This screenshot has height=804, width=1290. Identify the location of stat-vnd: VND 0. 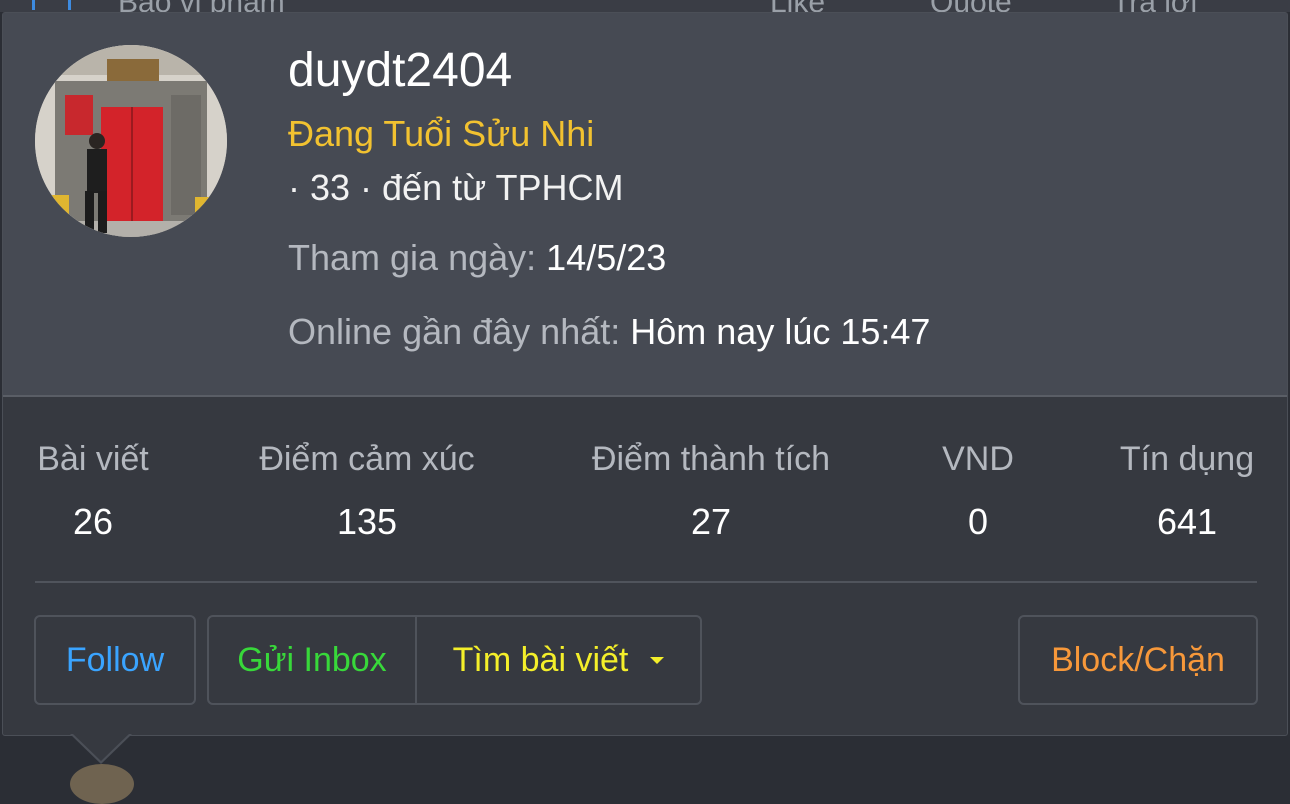
(978, 491).